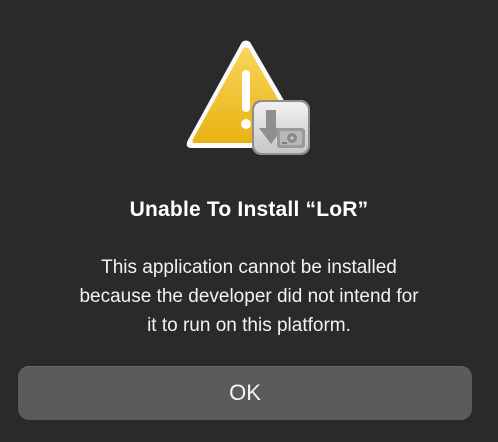 The image size is (498, 442). Describe the element at coordinates (245, 393) in the screenshot. I see `ok-button: OK` at that location.